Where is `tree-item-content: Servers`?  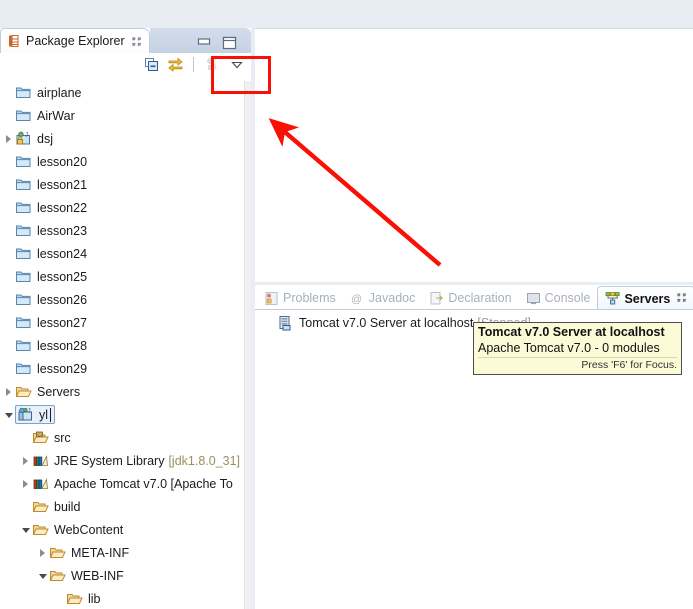
tree-item-content: Servers is located at coordinates (47, 392).